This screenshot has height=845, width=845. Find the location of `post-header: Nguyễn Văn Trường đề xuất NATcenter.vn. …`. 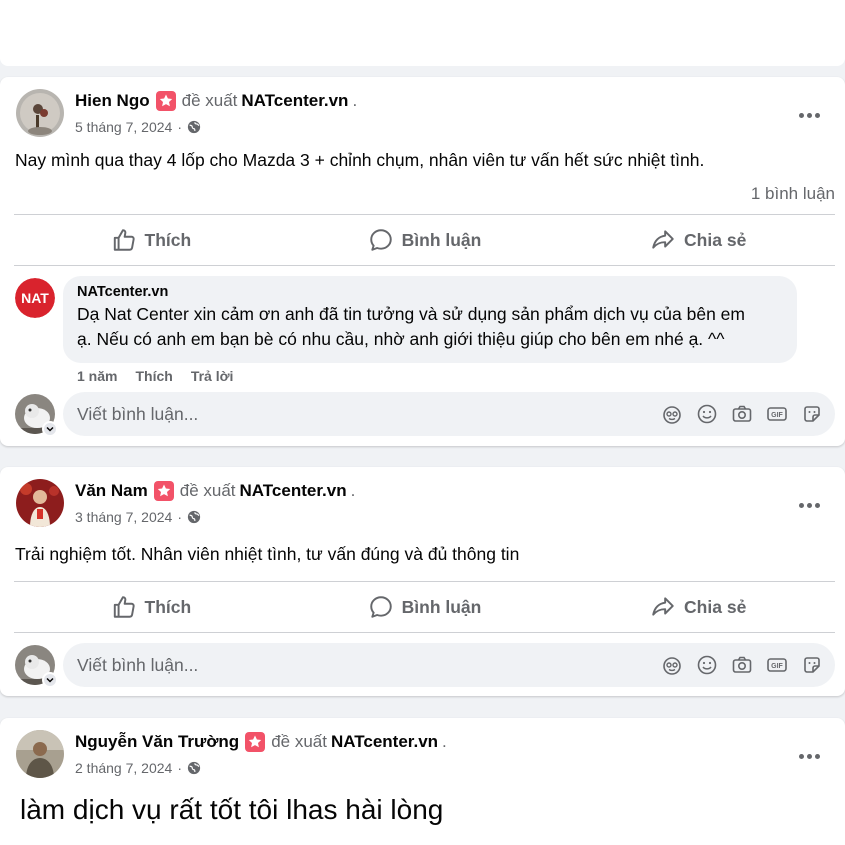

post-header: Nguyễn Văn Trường đề xuất NATcenter.vn. … is located at coordinates (422, 754).